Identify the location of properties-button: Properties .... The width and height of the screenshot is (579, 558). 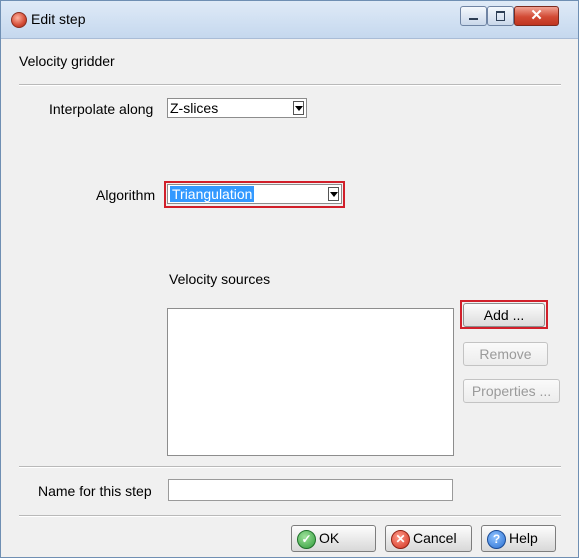
(511, 391).